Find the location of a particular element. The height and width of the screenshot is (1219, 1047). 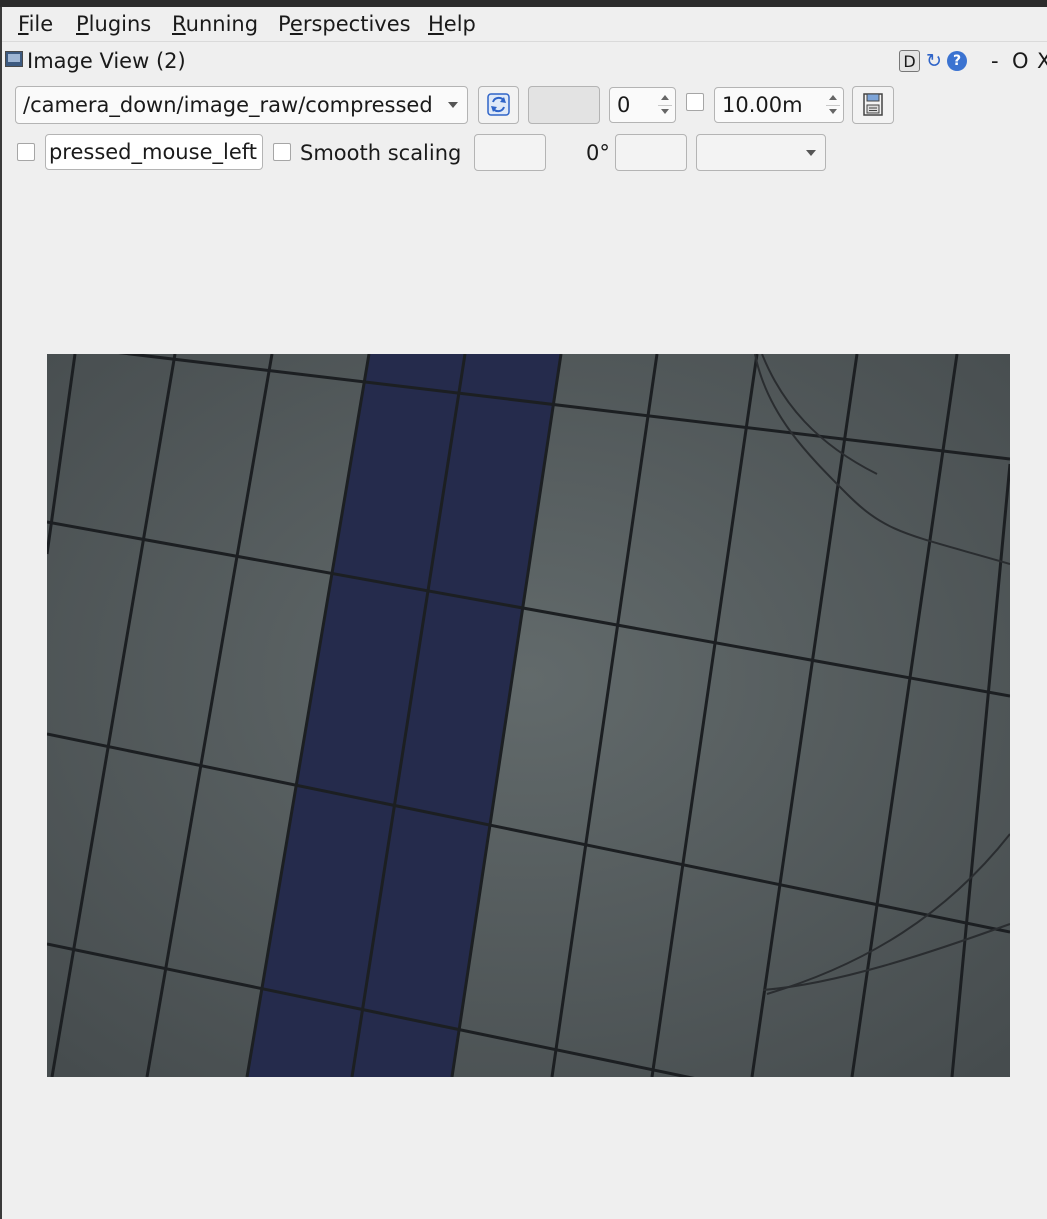

menu-file-mnemonic: F is located at coordinates (23, 24).